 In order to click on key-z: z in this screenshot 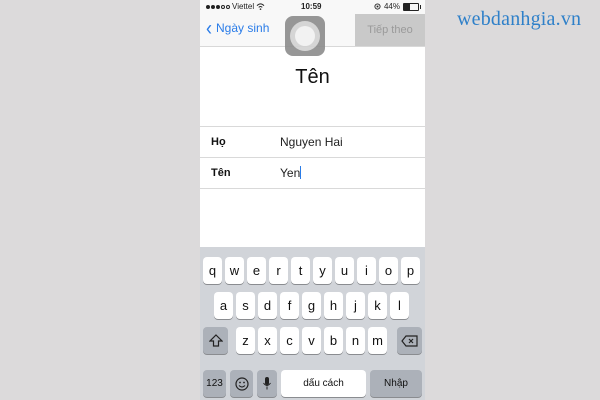, I will do `click(245, 340)`.